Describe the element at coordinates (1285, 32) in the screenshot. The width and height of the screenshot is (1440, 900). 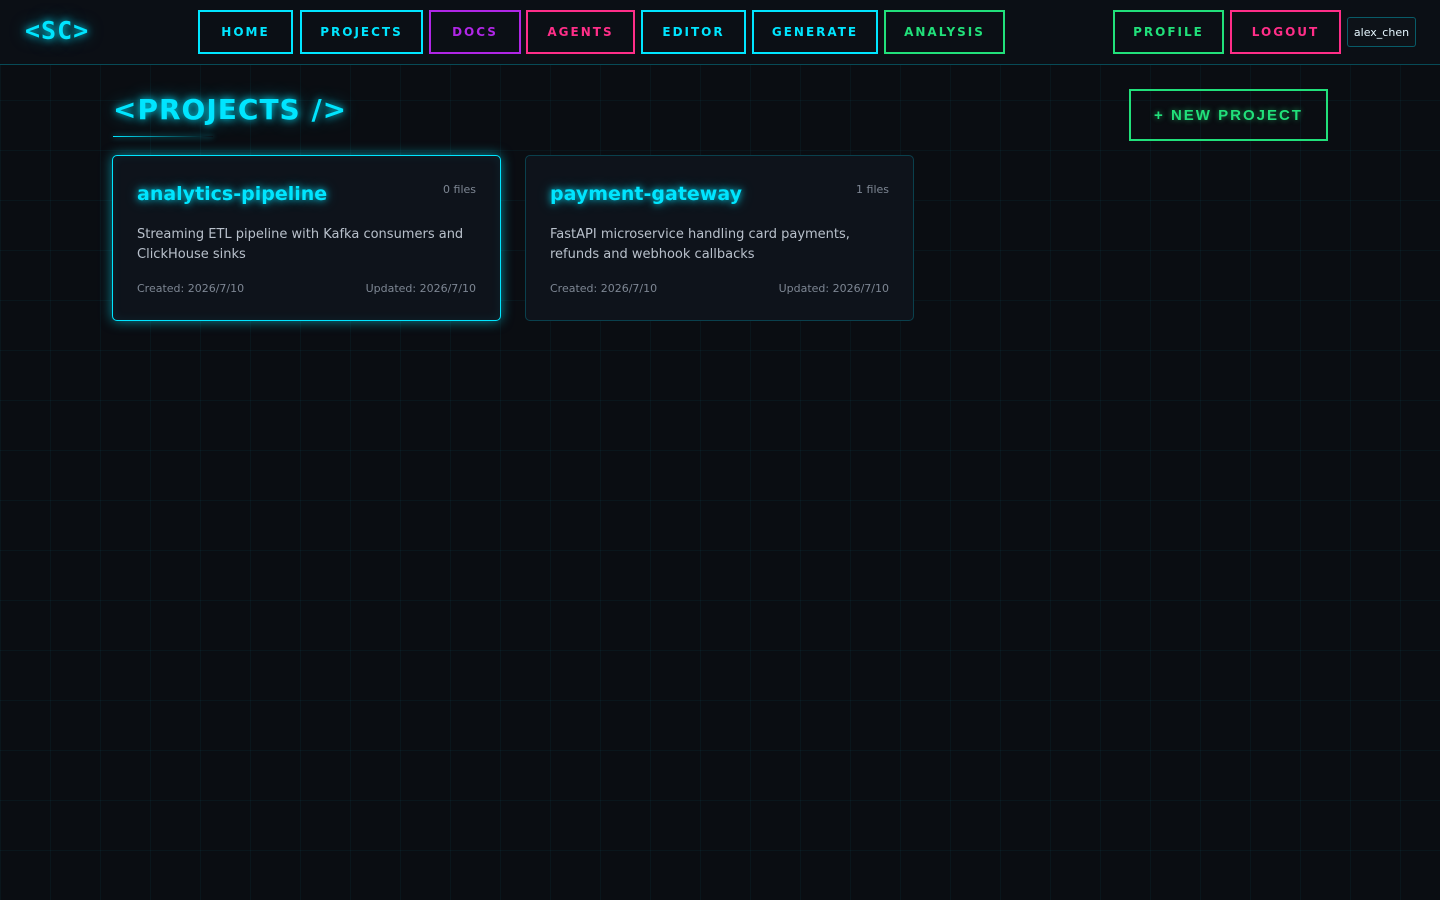
I see `logout-button: LOGOUT` at that location.